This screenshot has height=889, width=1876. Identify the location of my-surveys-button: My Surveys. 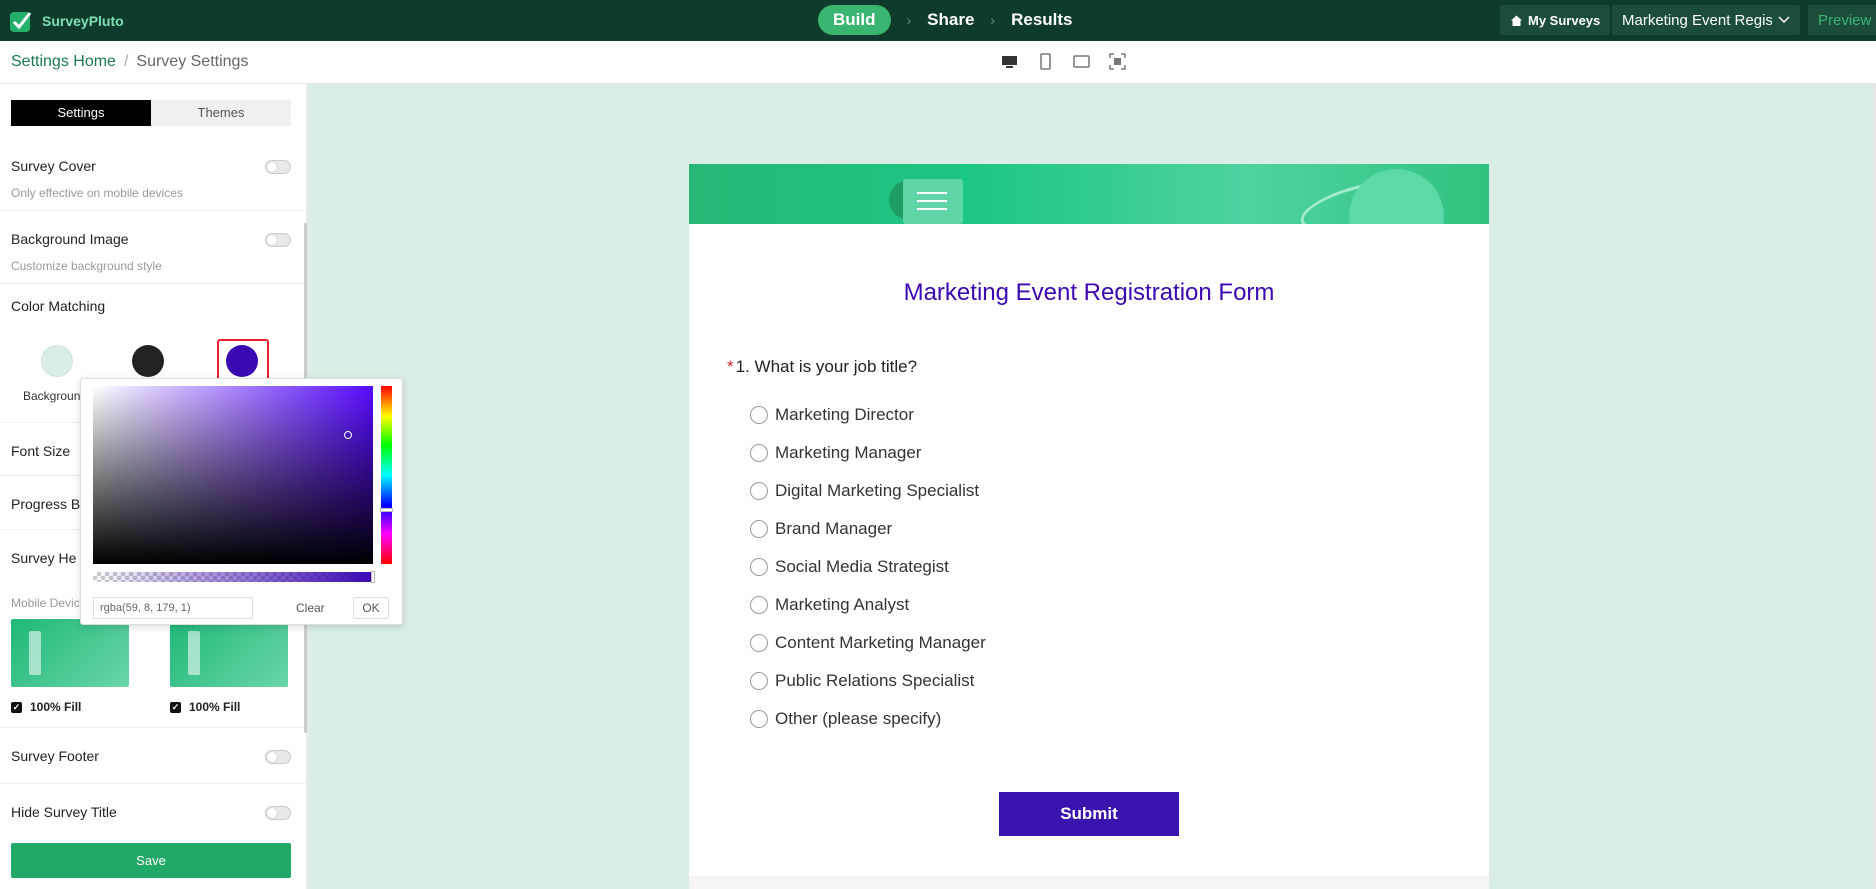
(1555, 20).